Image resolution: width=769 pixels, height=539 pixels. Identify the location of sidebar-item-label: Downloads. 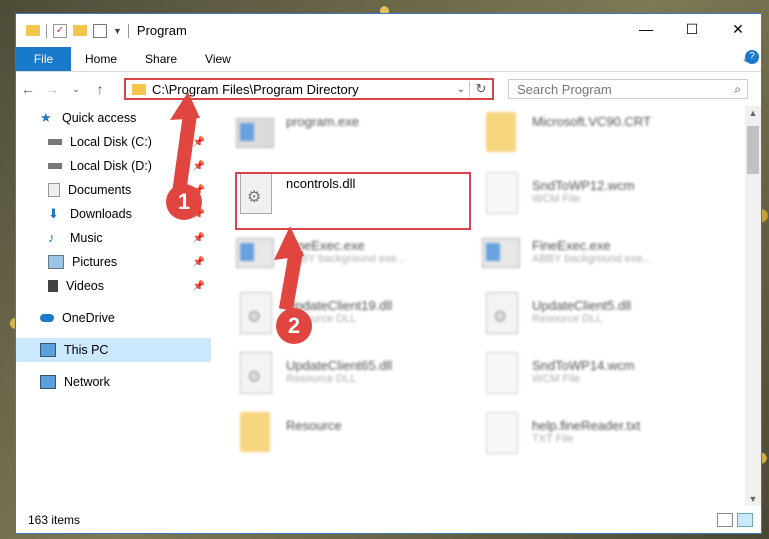
(101, 214).